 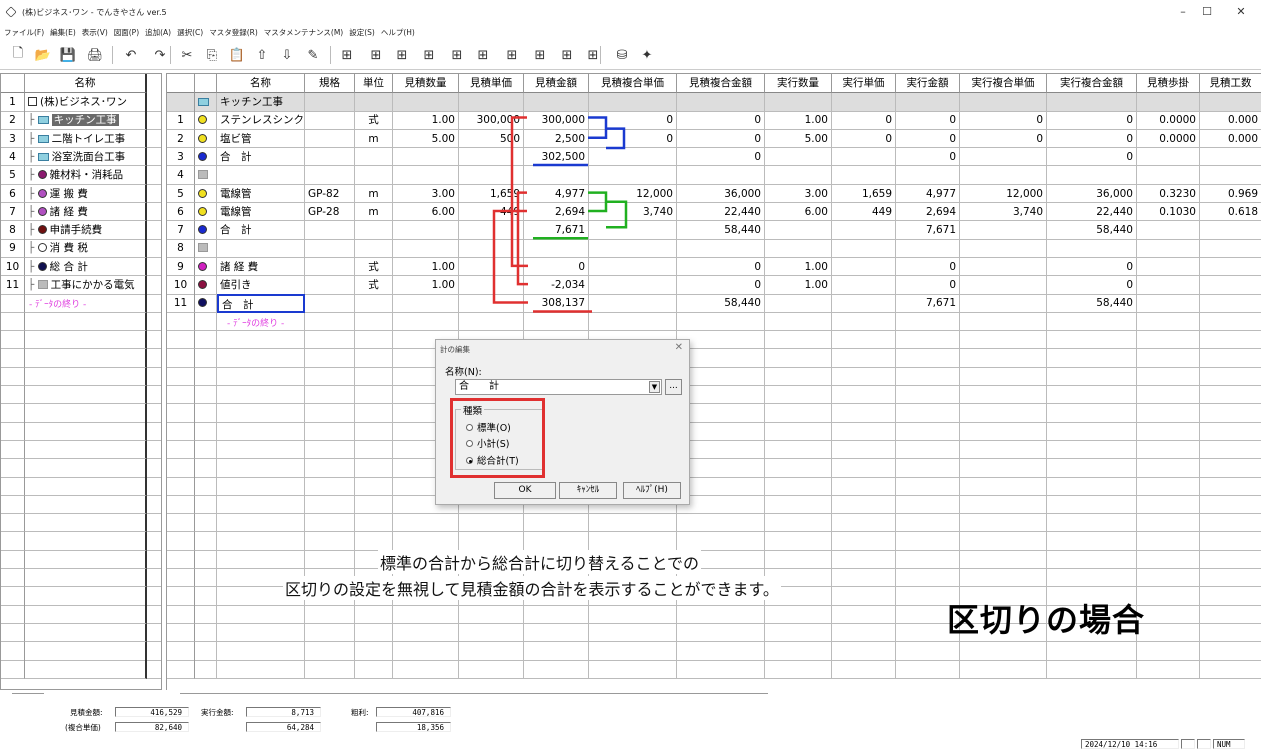 What do you see at coordinates (86, 248) in the screenshot?
I see `tree-item: ├ 消 費 税` at bounding box center [86, 248].